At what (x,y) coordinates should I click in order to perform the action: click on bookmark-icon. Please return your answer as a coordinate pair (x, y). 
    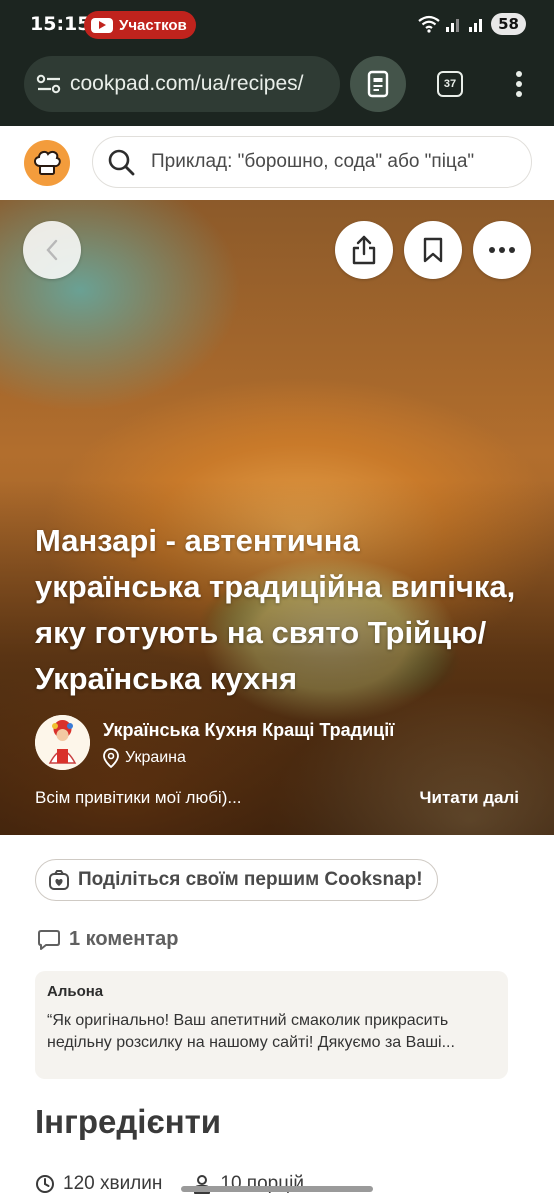
    Looking at the image, I should click on (433, 250).